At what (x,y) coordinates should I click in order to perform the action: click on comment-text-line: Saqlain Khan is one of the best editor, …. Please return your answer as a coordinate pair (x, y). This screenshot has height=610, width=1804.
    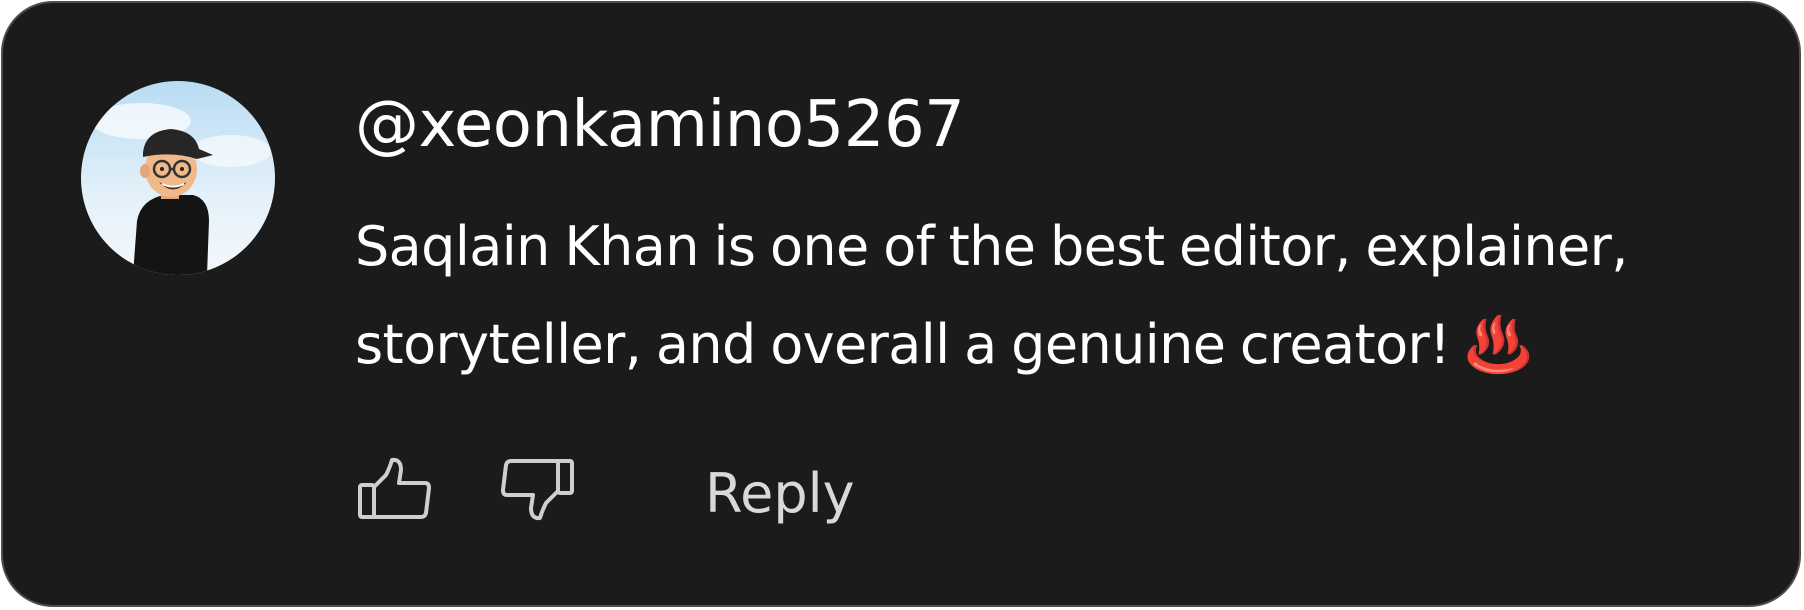
    Looking at the image, I should click on (991, 246).